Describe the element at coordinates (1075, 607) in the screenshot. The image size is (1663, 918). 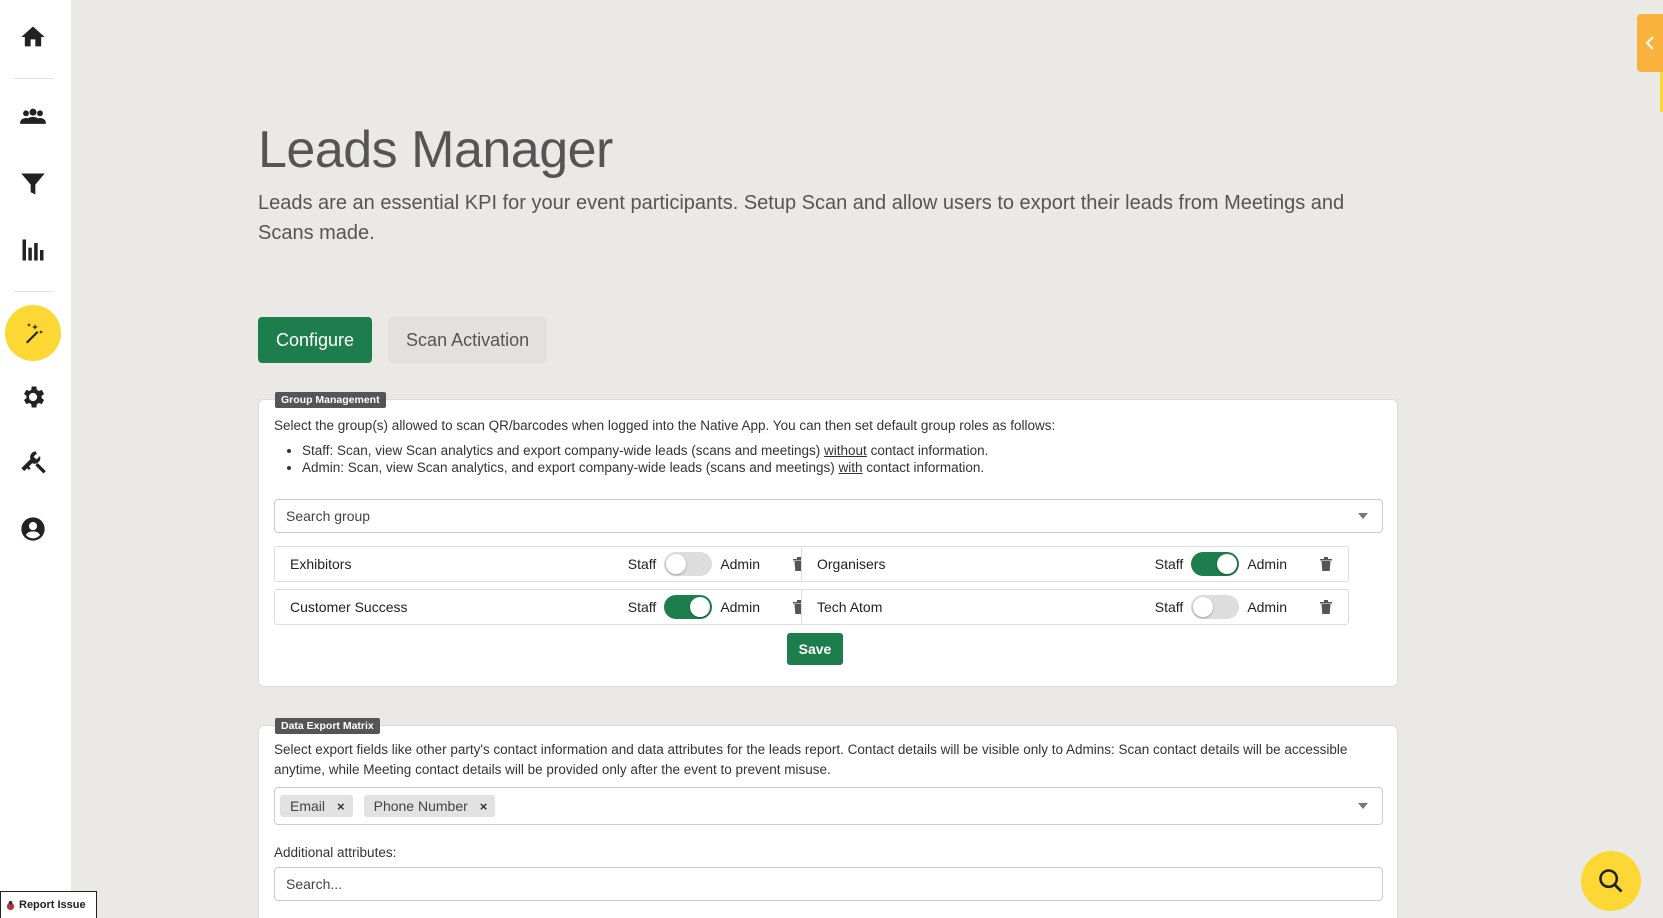
I see `group-row: Tech Atom Staff Admin` at that location.